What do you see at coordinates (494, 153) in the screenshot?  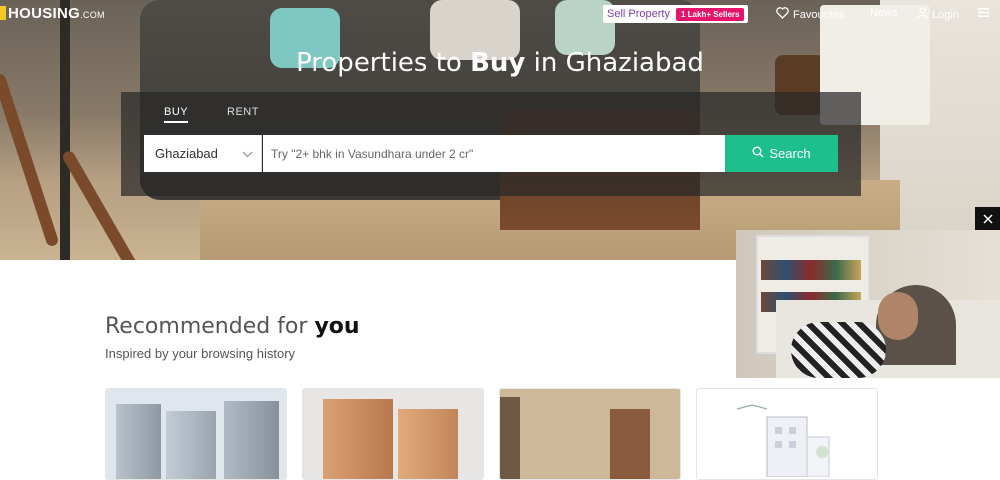 I see `search-input` at bounding box center [494, 153].